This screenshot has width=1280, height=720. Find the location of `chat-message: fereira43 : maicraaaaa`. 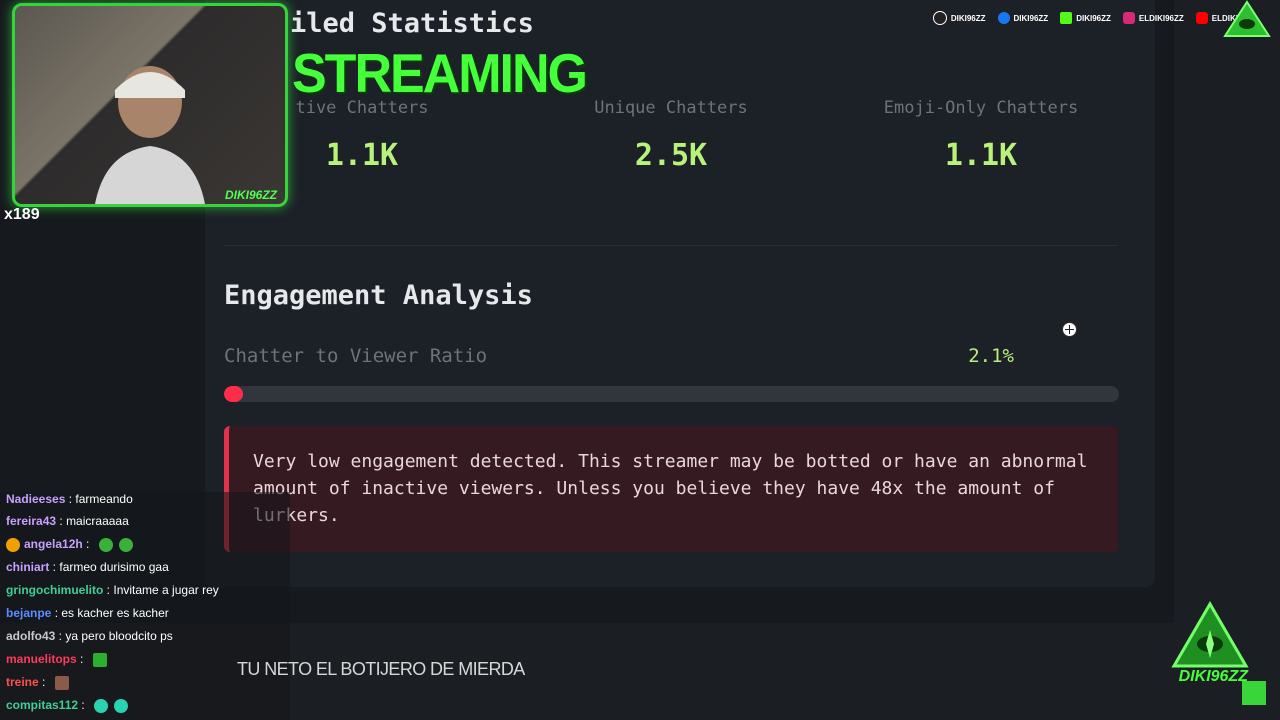

chat-message: fereira43 : maicraaaaa is located at coordinates (67, 521).